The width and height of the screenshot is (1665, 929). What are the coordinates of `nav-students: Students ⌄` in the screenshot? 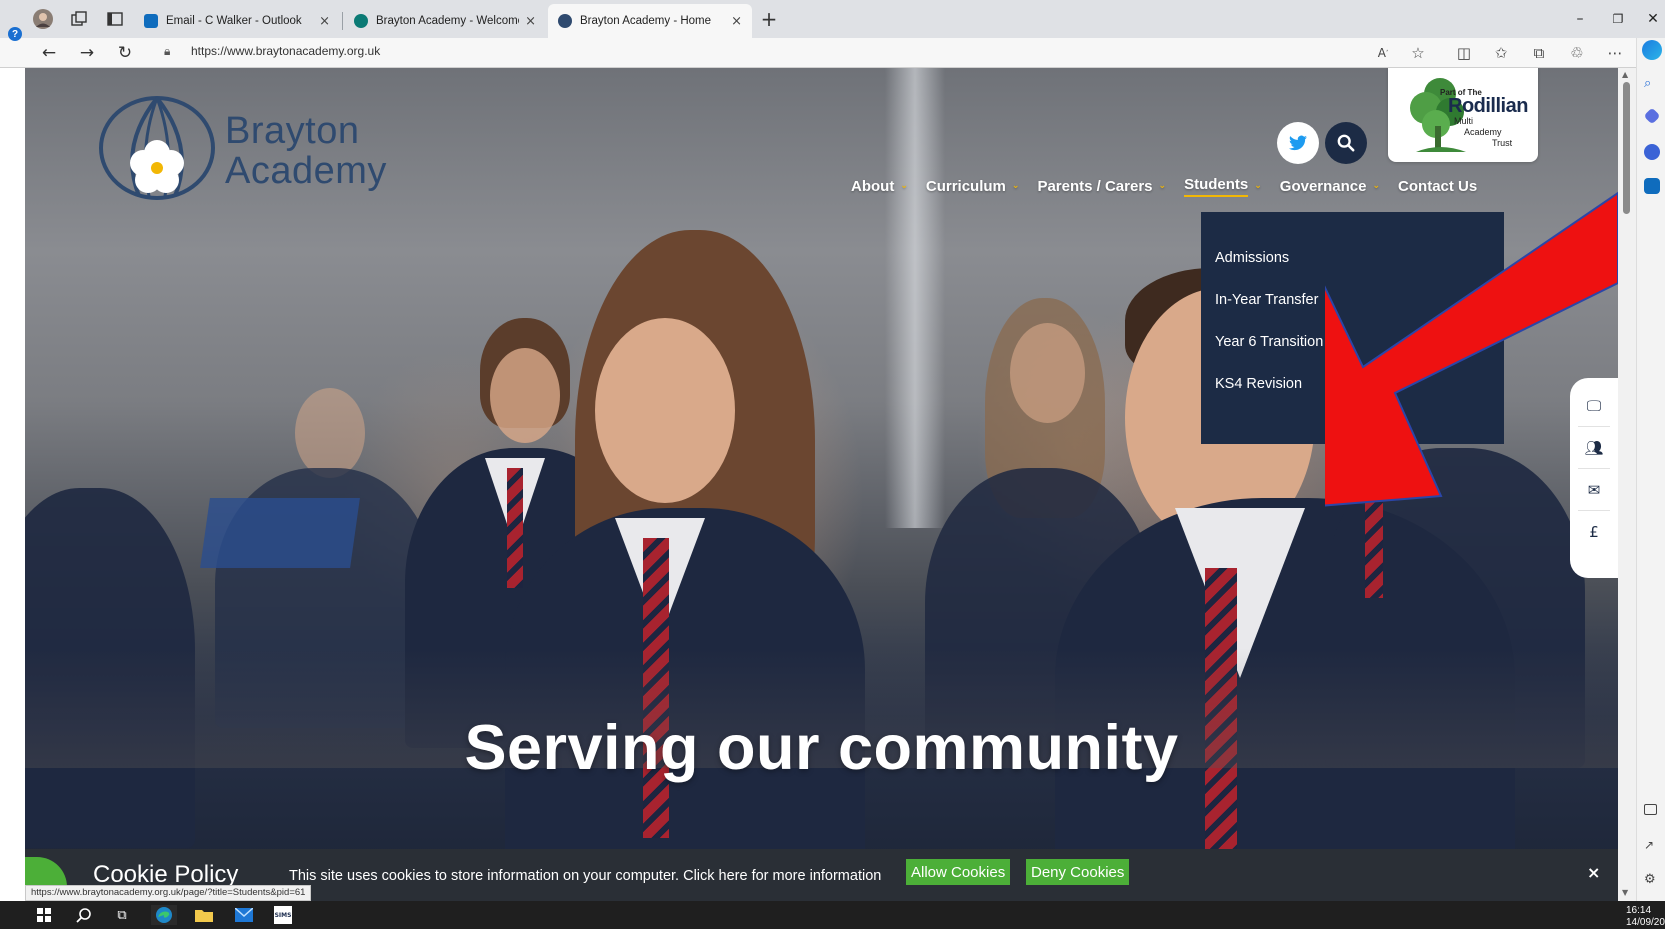 It's located at (1223, 186).